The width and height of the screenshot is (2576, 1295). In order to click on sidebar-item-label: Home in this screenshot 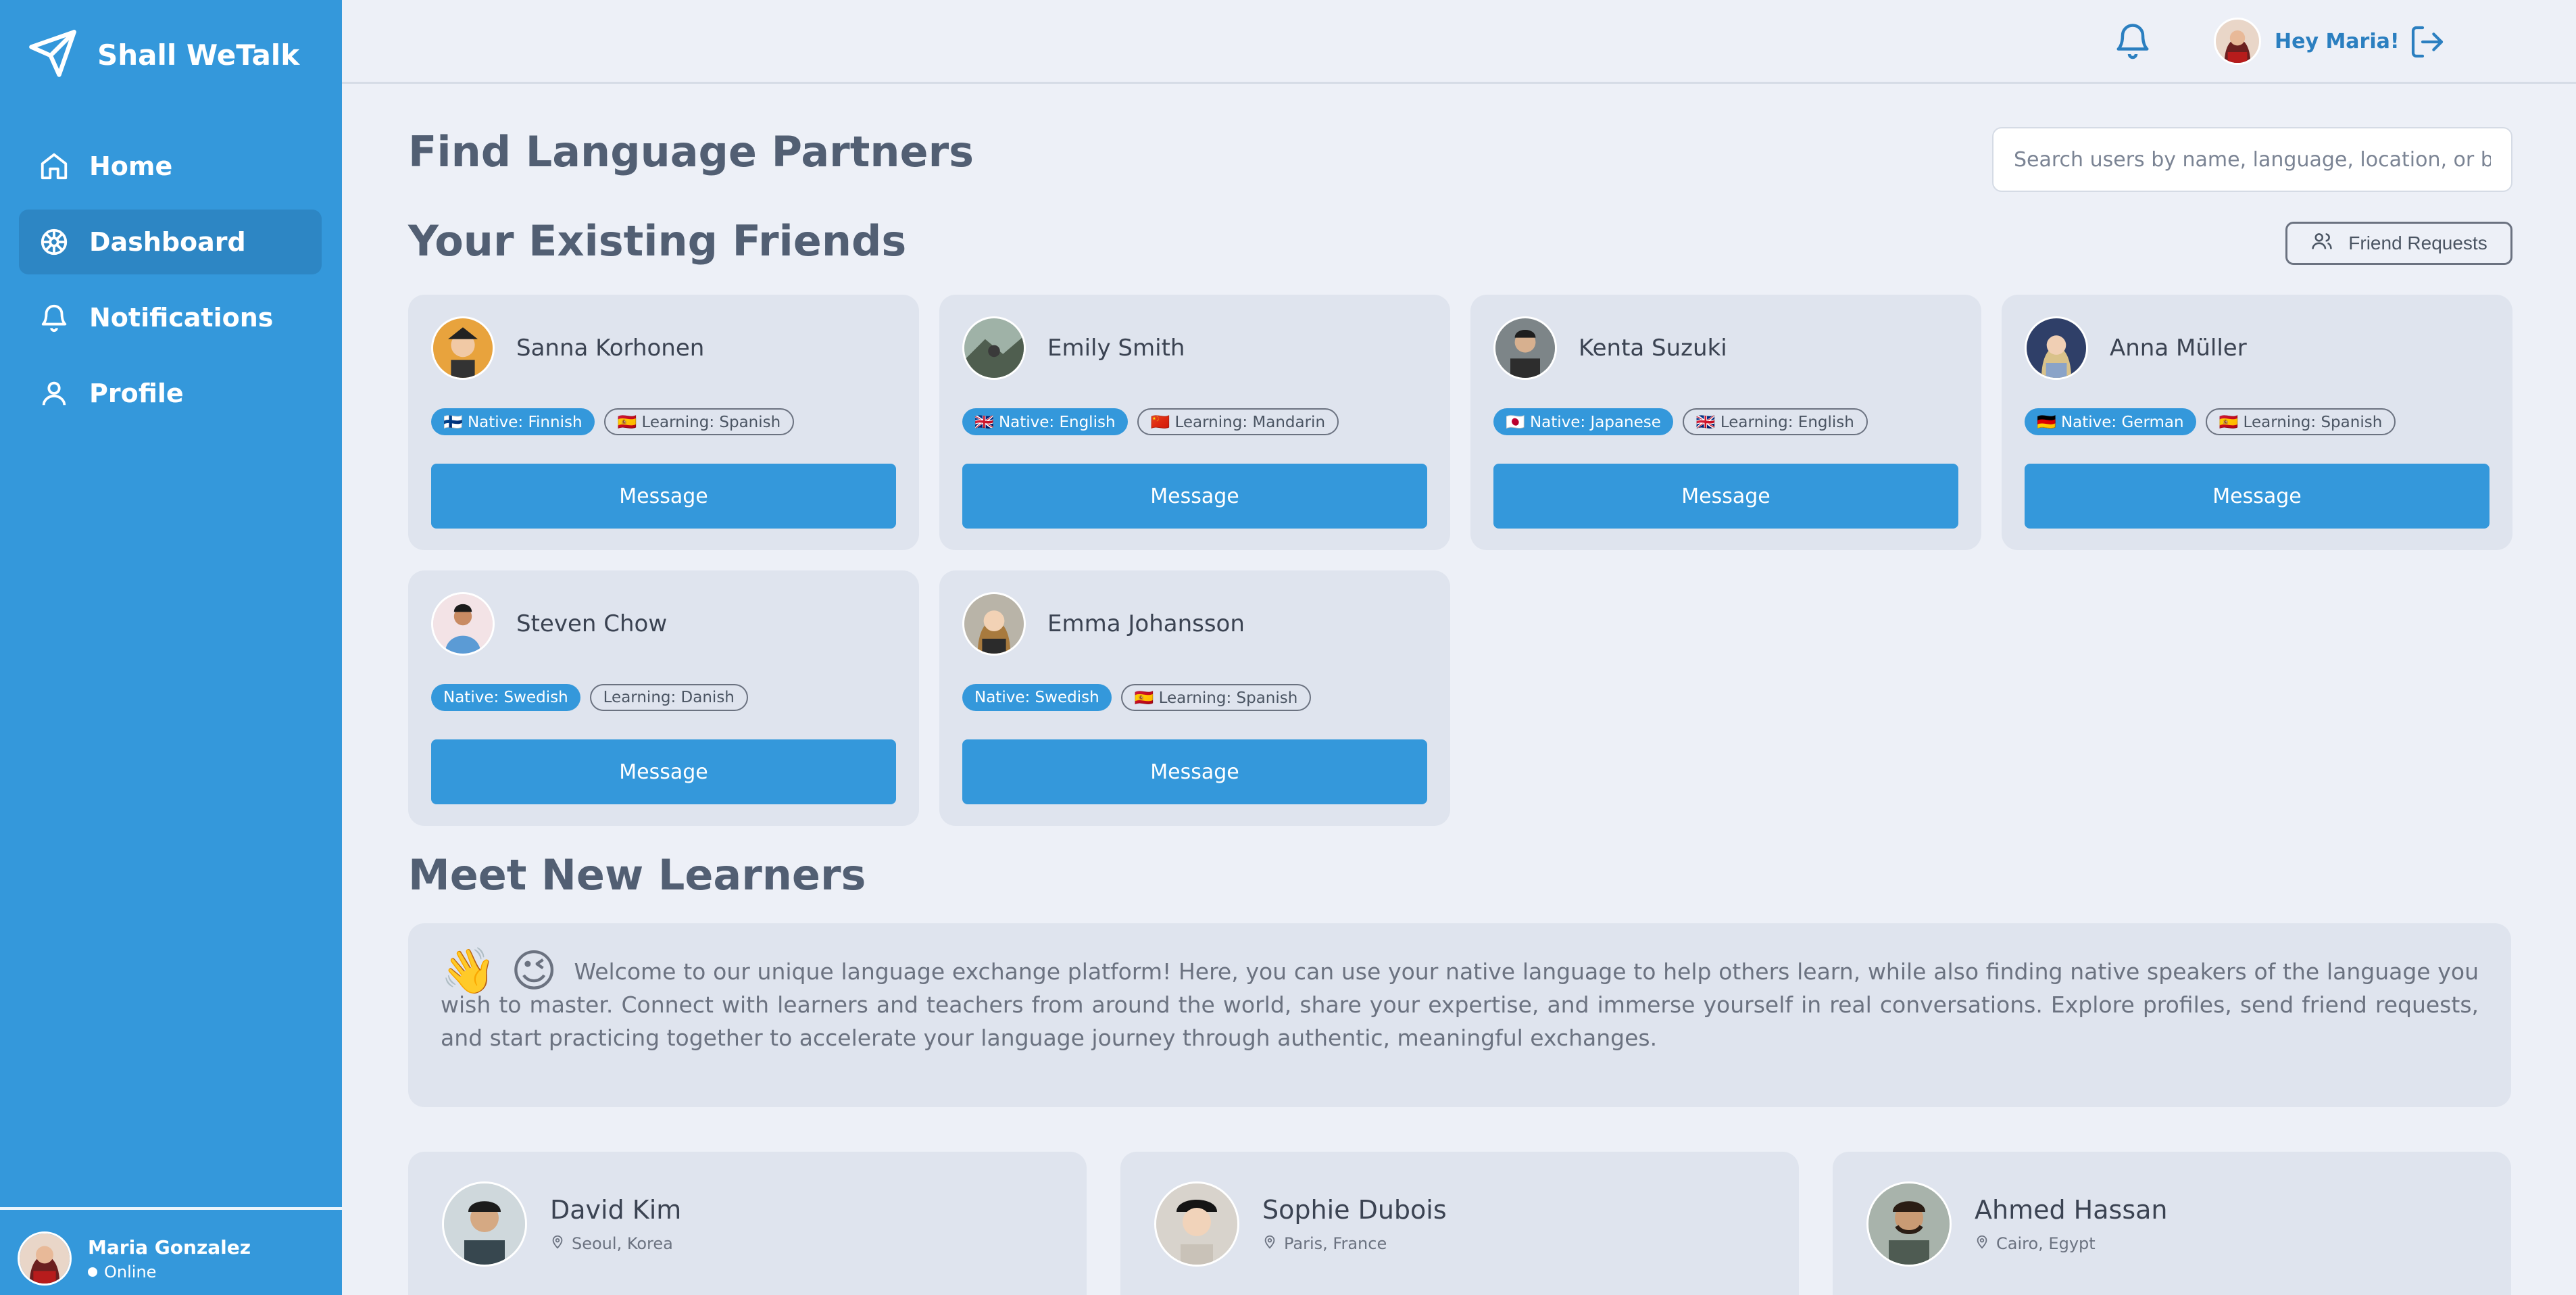, I will do `click(131, 166)`.